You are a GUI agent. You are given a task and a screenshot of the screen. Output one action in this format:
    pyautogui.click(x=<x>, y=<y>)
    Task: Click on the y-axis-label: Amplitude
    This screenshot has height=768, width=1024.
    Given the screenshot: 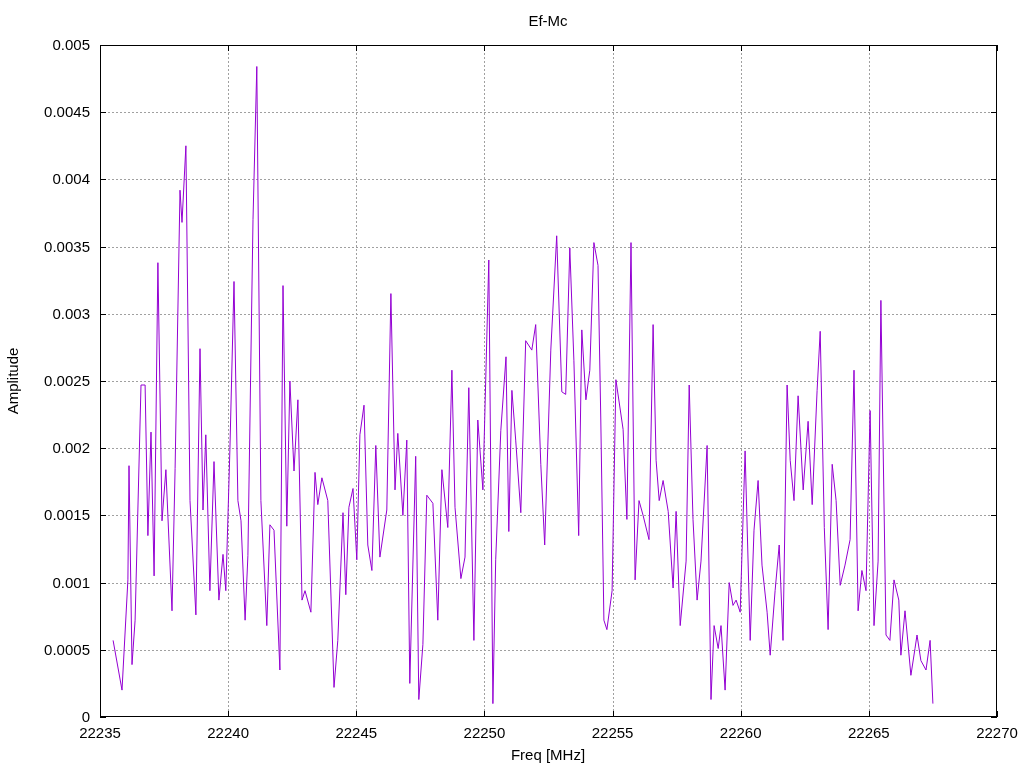 What is the action you would take?
    pyautogui.click(x=12, y=381)
    